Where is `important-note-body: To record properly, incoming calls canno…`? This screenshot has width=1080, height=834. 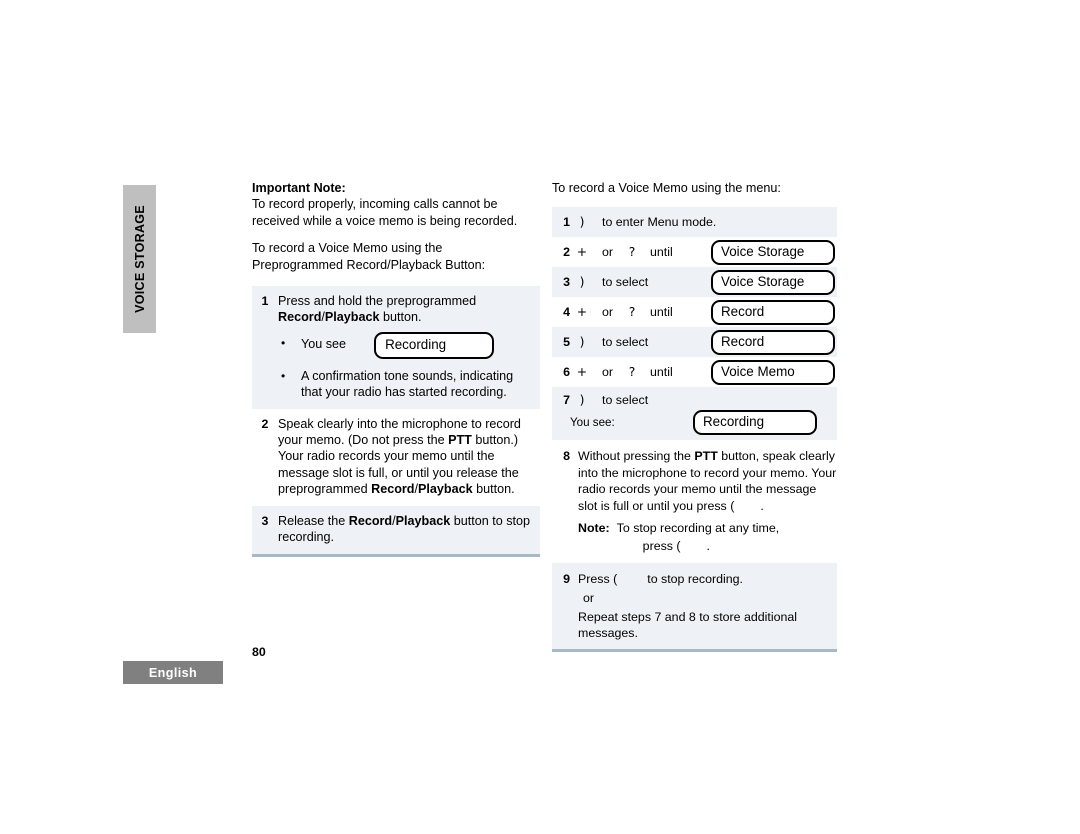 important-note-body: To record properly, incoming calls canno… is located at coordinates (385, 212).